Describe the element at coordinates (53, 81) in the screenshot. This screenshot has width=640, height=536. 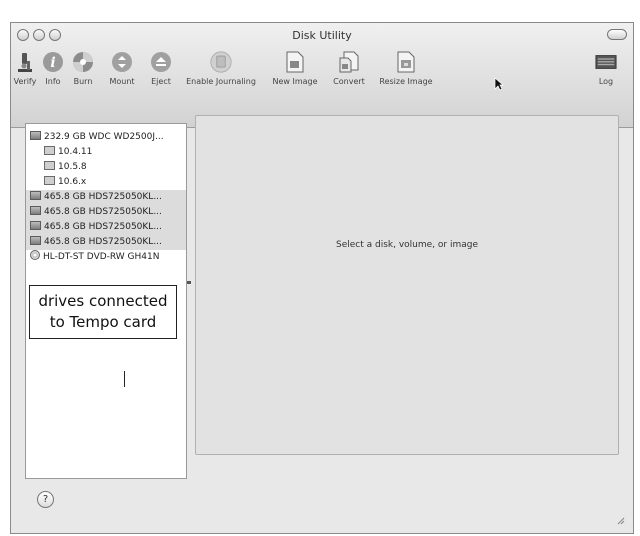
I see `info-label: Info` at that location.